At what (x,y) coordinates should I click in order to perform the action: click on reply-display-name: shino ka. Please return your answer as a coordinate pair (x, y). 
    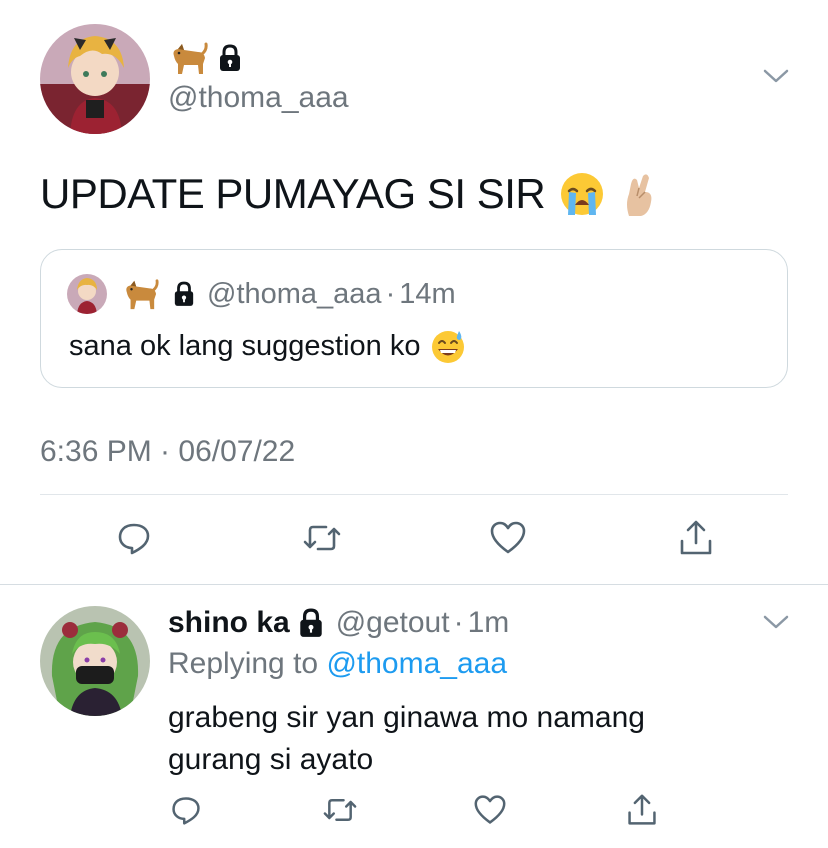
    Looking at the image, I should click on (229, 623).